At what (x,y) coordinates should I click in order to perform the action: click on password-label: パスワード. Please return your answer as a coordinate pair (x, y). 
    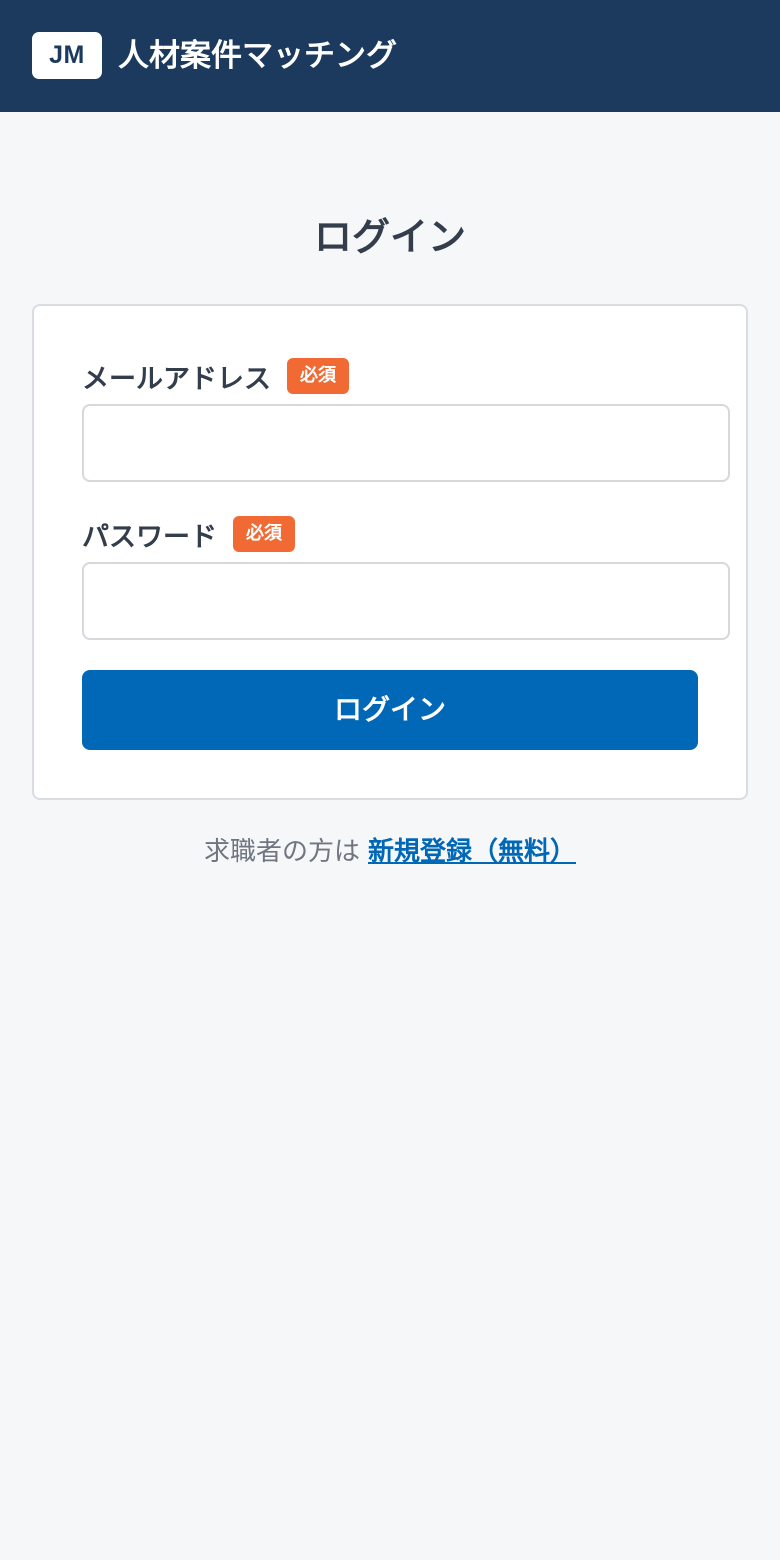
    Looking at the image, I should click on (149, 537).